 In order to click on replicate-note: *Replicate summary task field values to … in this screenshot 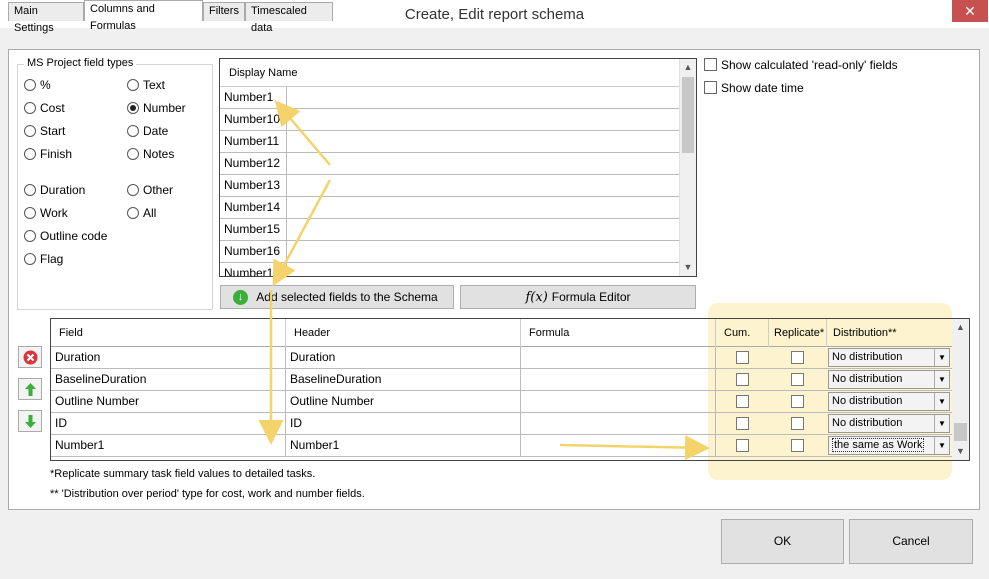, I will do `click(183, 474)`.